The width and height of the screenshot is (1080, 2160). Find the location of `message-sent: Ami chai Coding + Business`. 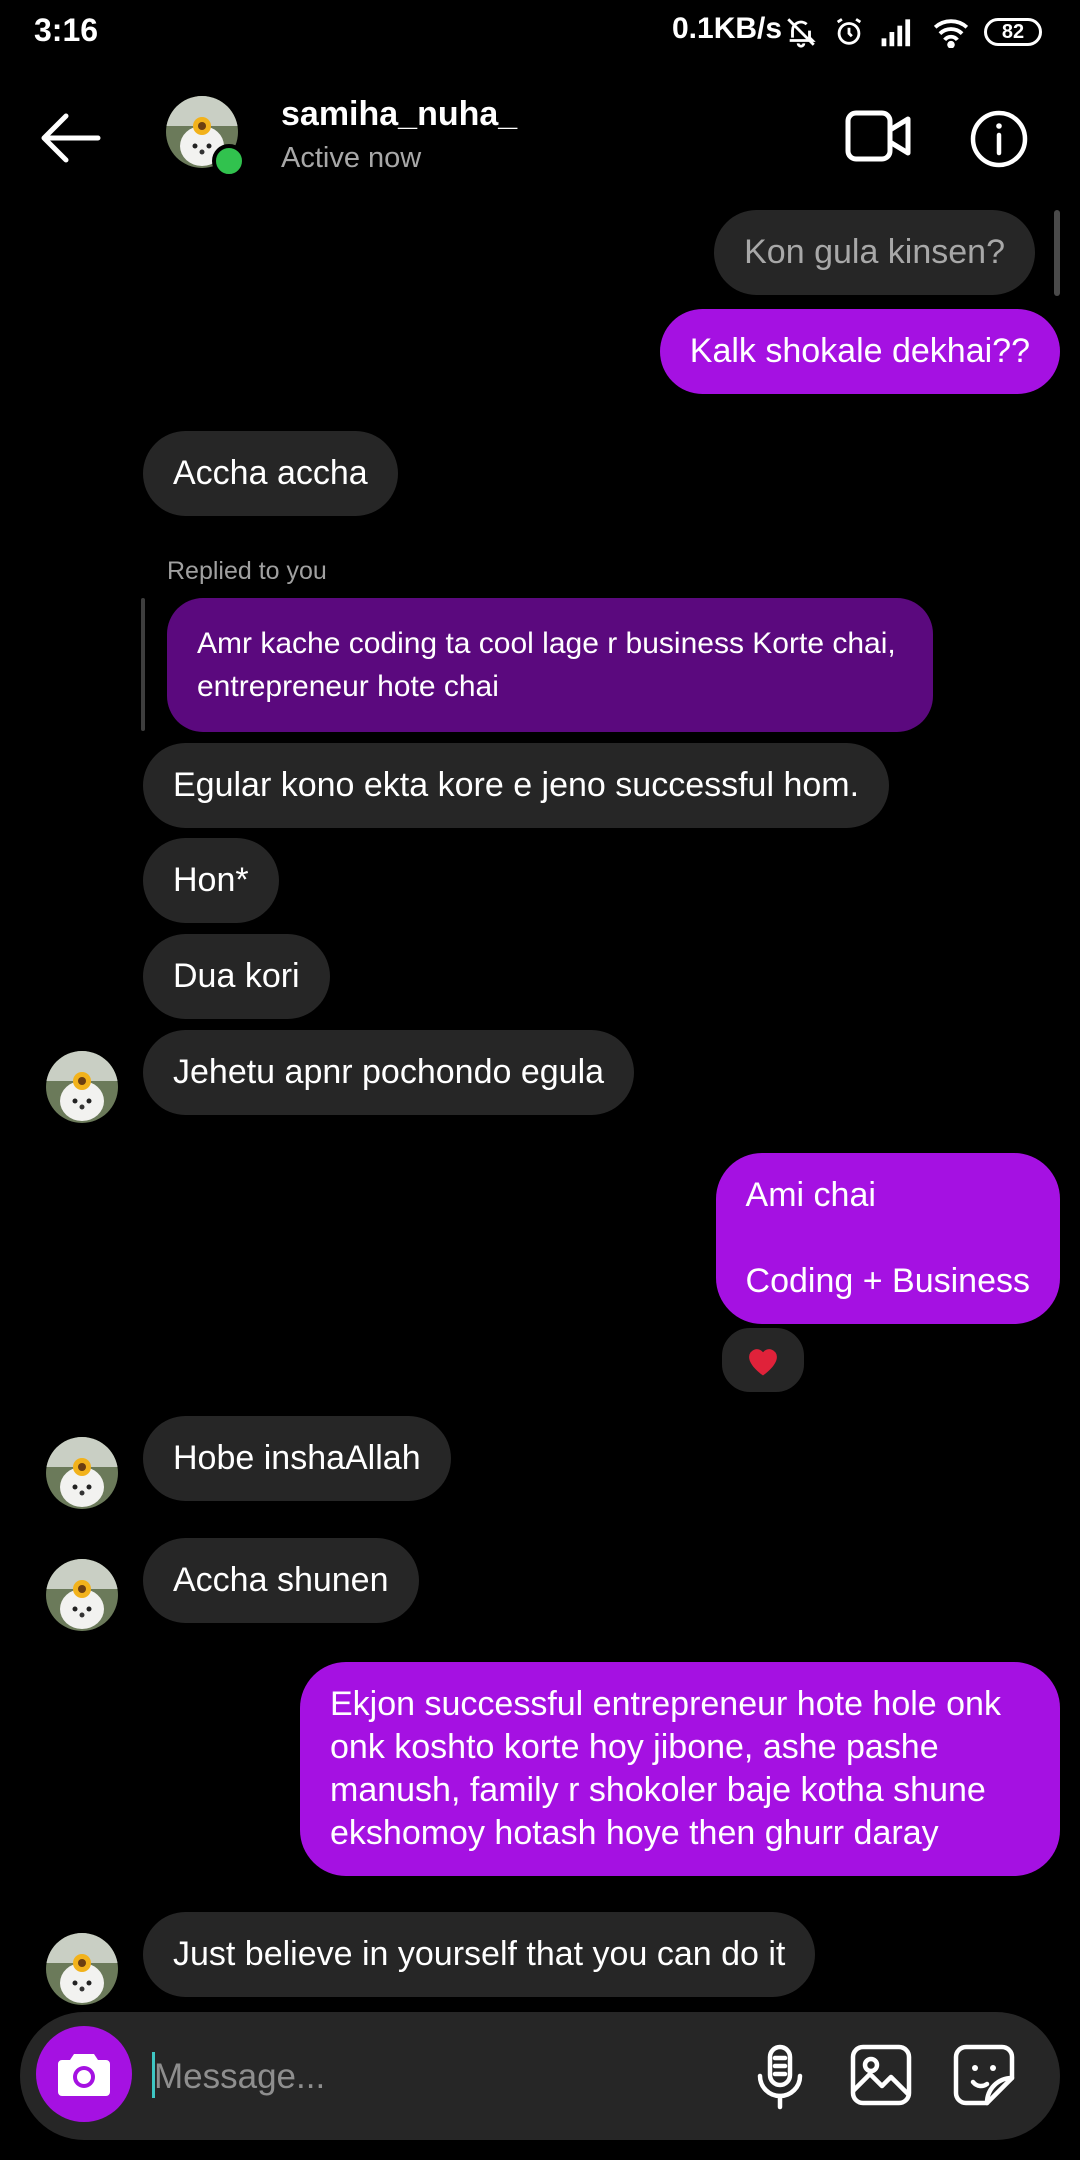

message-sent: Ami chai Coding + Business is located at coordinates (887, 1238).